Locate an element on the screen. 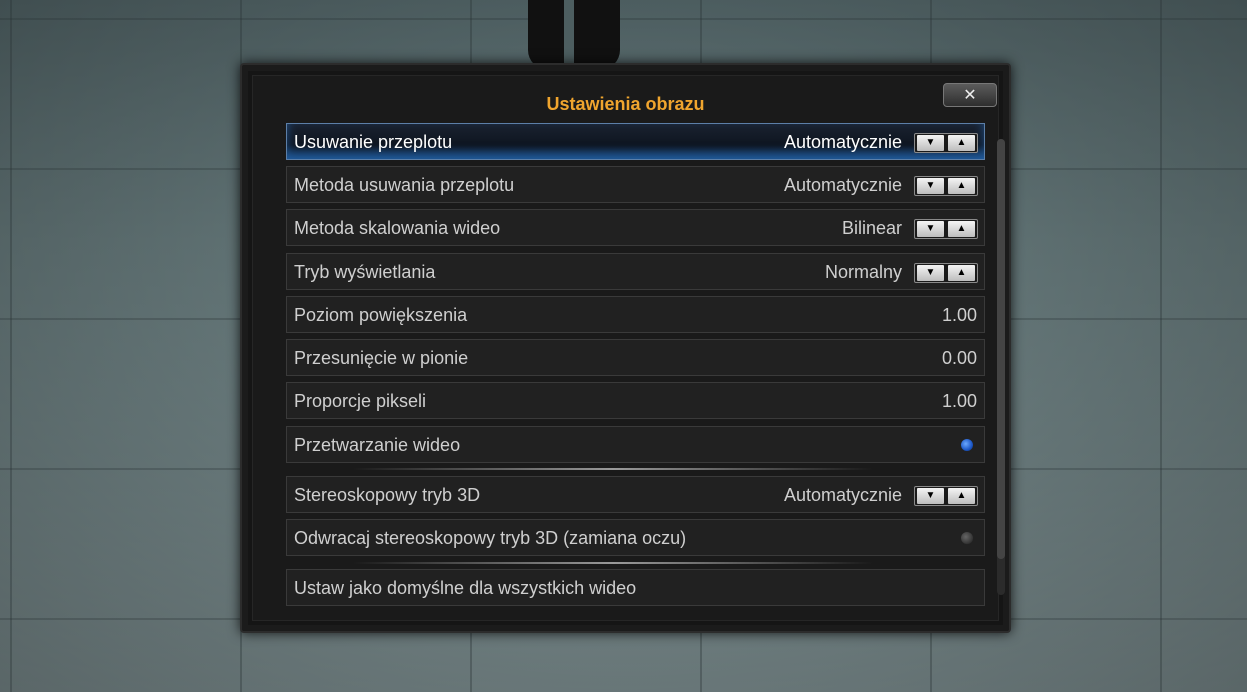  row-label: Proporcje pikseli is located at coordinates (360, 401).